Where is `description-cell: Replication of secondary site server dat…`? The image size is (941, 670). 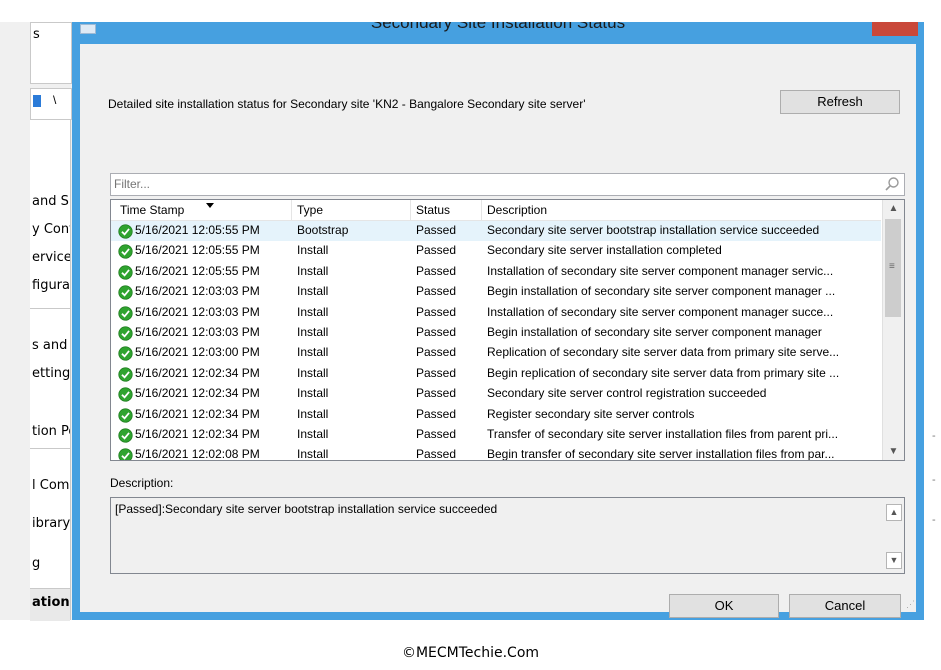 description-cell: Replication of secondary site server dat… is located at coordinates (663, 352).